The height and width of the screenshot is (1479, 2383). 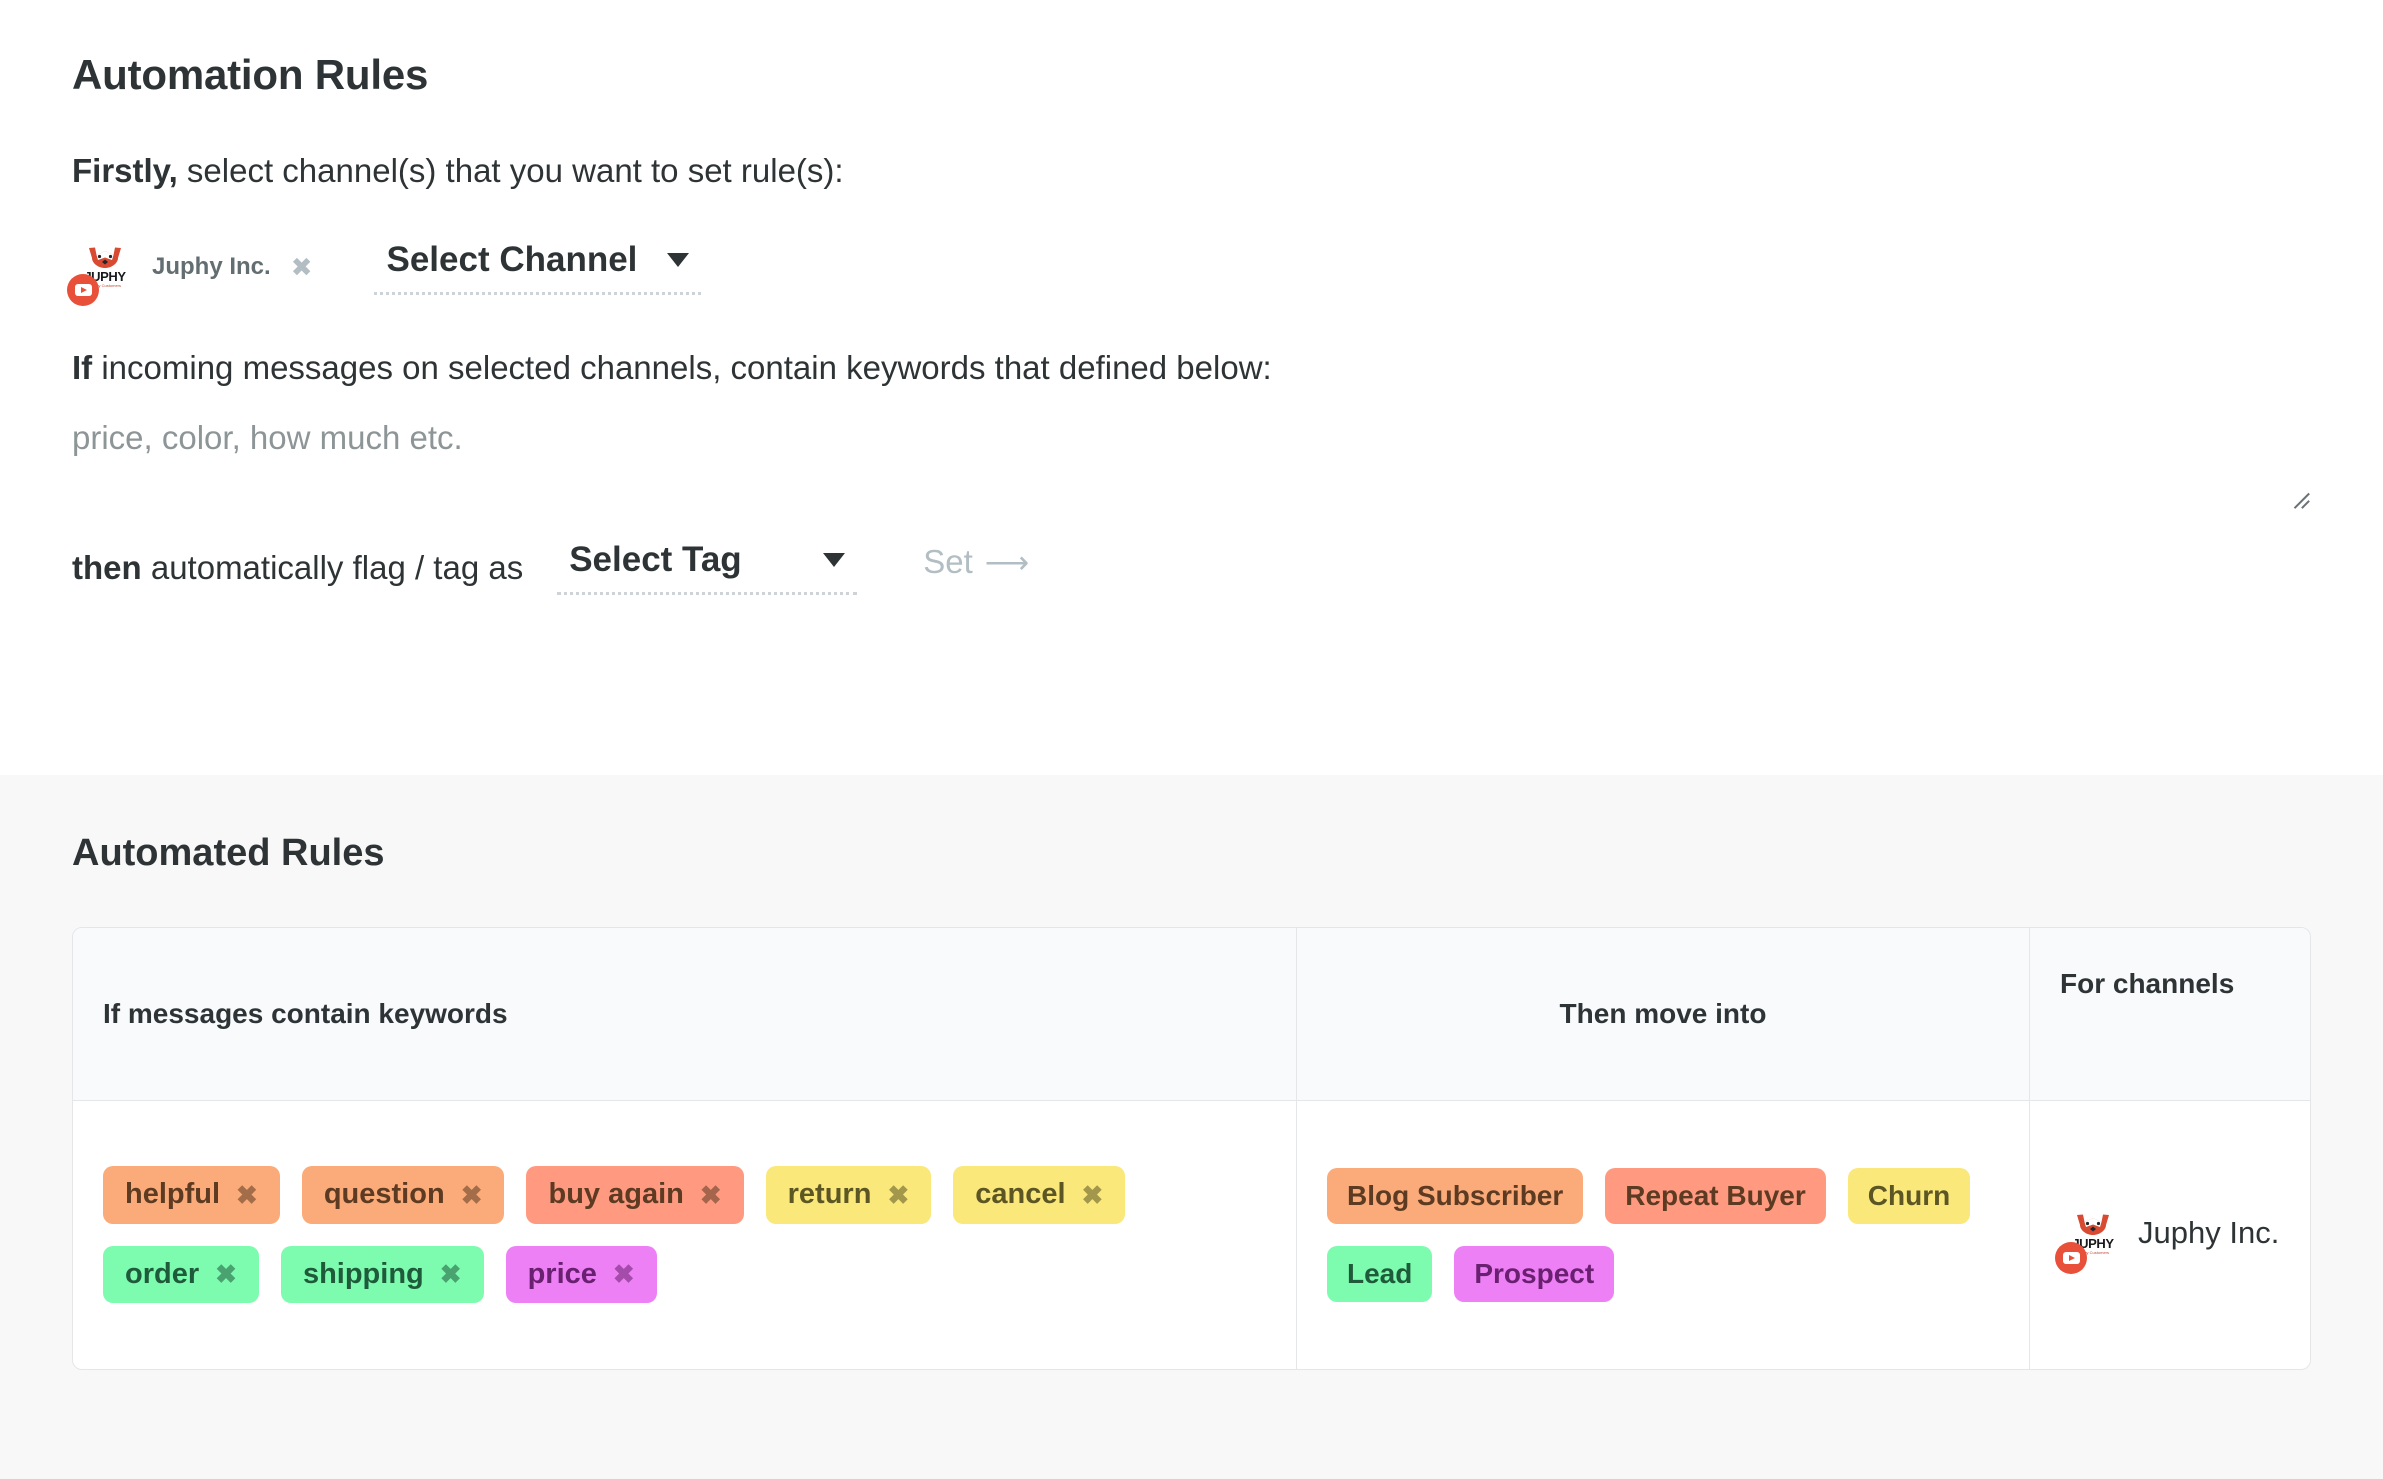 What do you see at coordinates (948, 562) in the screenshot?
I see `set-button-label: Set` at bounding box center [948, 562].